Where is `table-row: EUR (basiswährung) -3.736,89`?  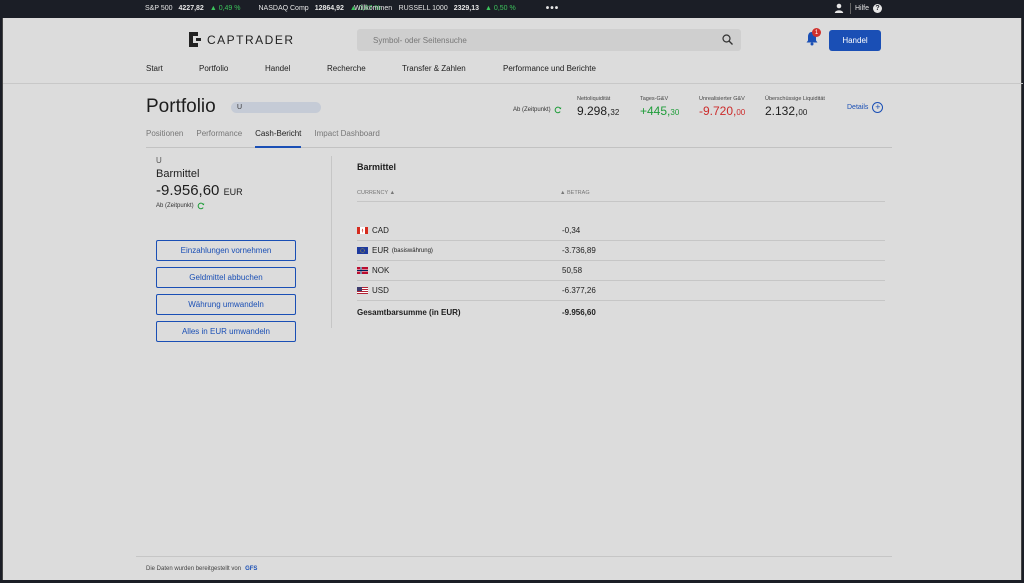
table-row: EUR (basiswährung) -3.736,89 is located at coordinates (621, 251).